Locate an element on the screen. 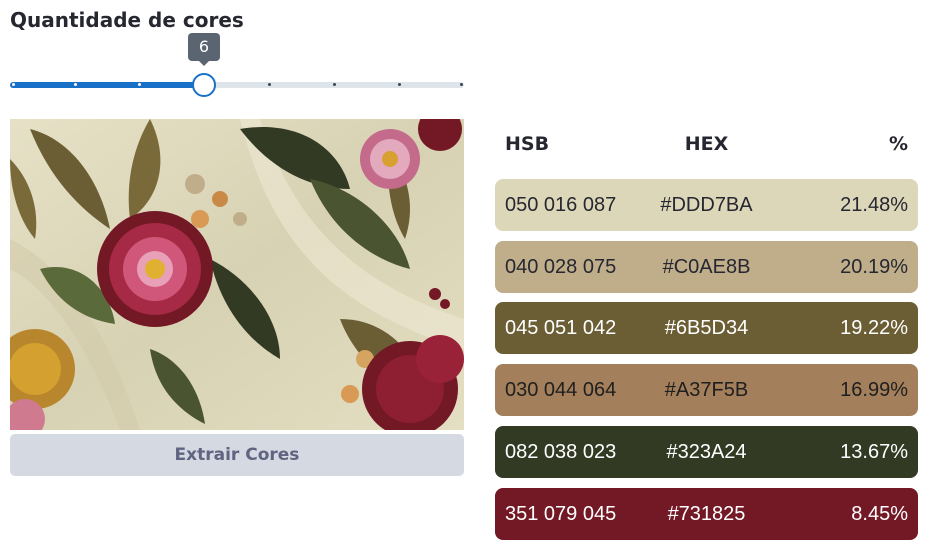 The height and width of the screenshot is (555, 937). color-table-header: HEX HSB % is located at coordinates (706, 145).